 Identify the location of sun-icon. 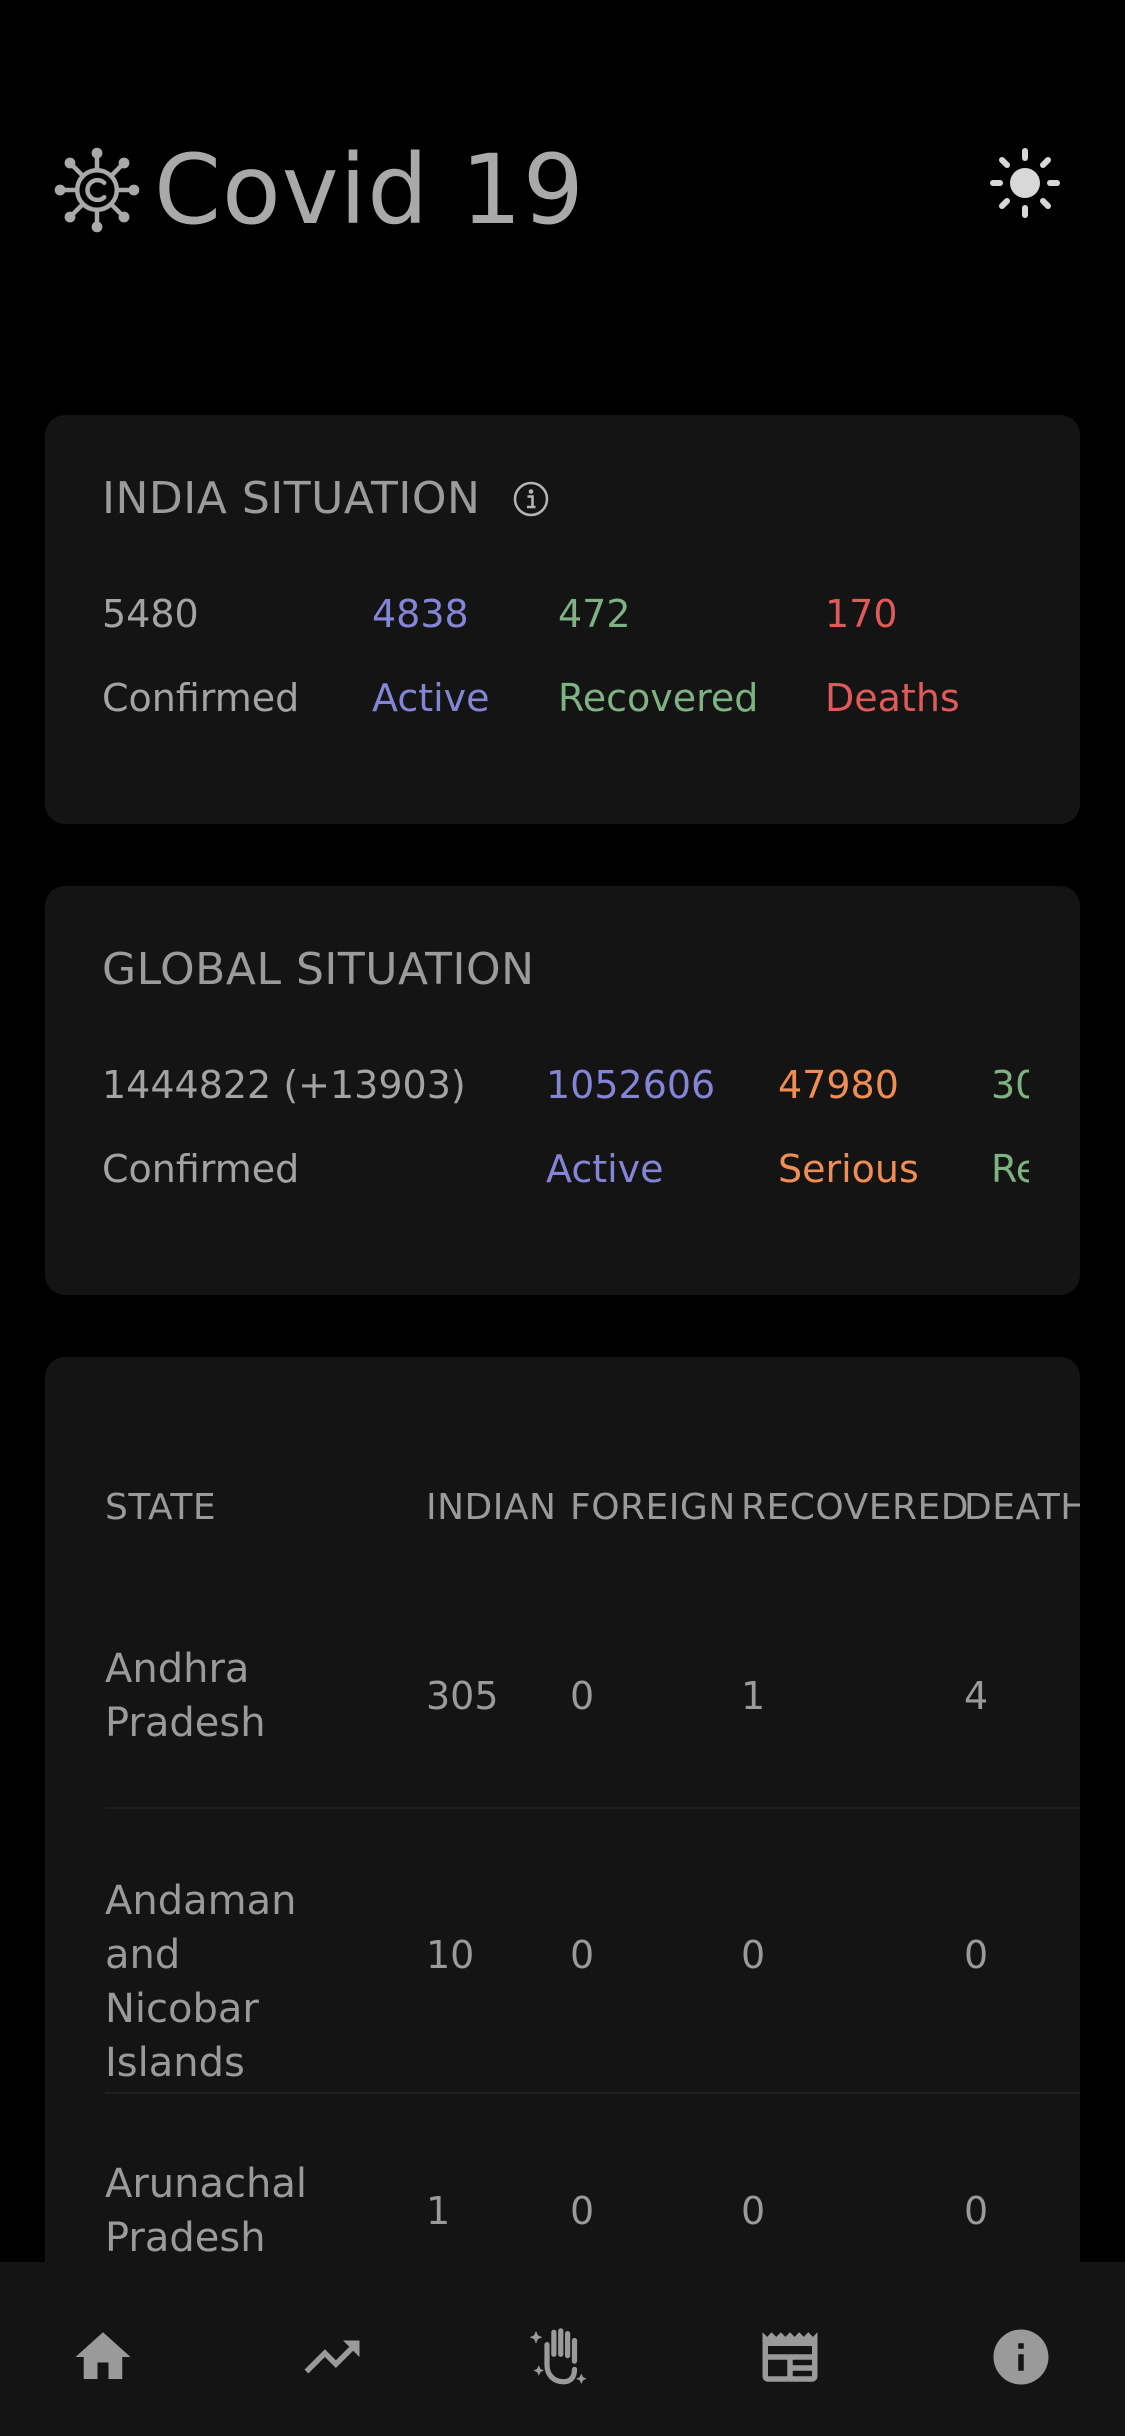
(1025, 183).